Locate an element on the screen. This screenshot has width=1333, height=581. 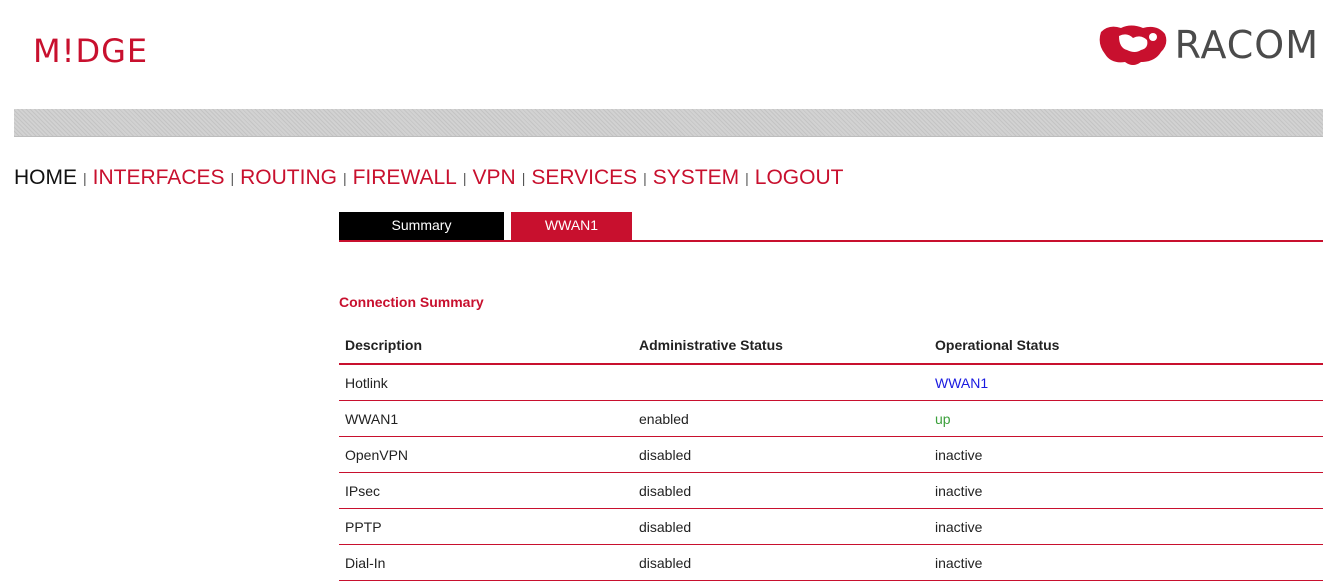
nav-services: SERVICES is located at coordinates (584, 177).